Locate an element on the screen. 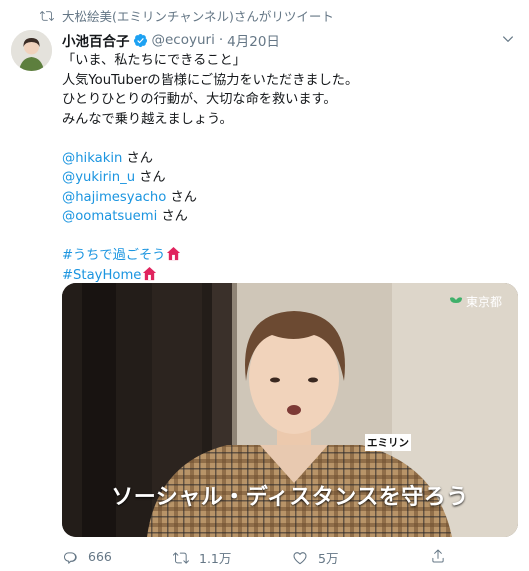 Image resolution: width=529 pixels, height=571 pixels. retweet-indicator: 大松絵美(エミリンチャンネル)さんがリツイート is located at coordinates (187, 15).